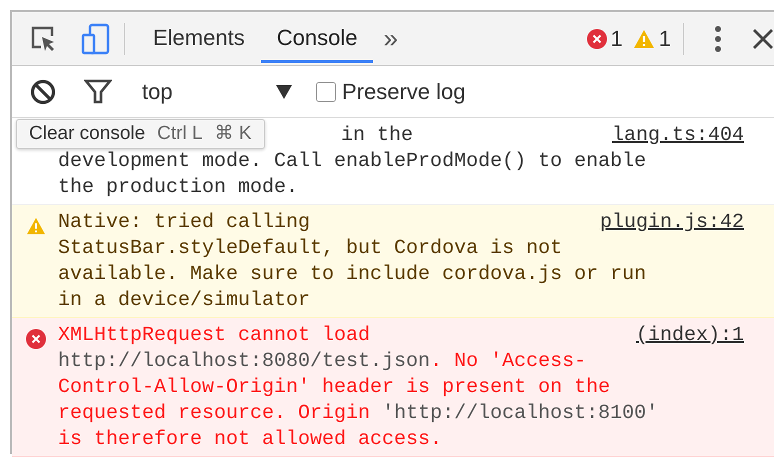  I want to click on filter-icon, so click(98, 91).